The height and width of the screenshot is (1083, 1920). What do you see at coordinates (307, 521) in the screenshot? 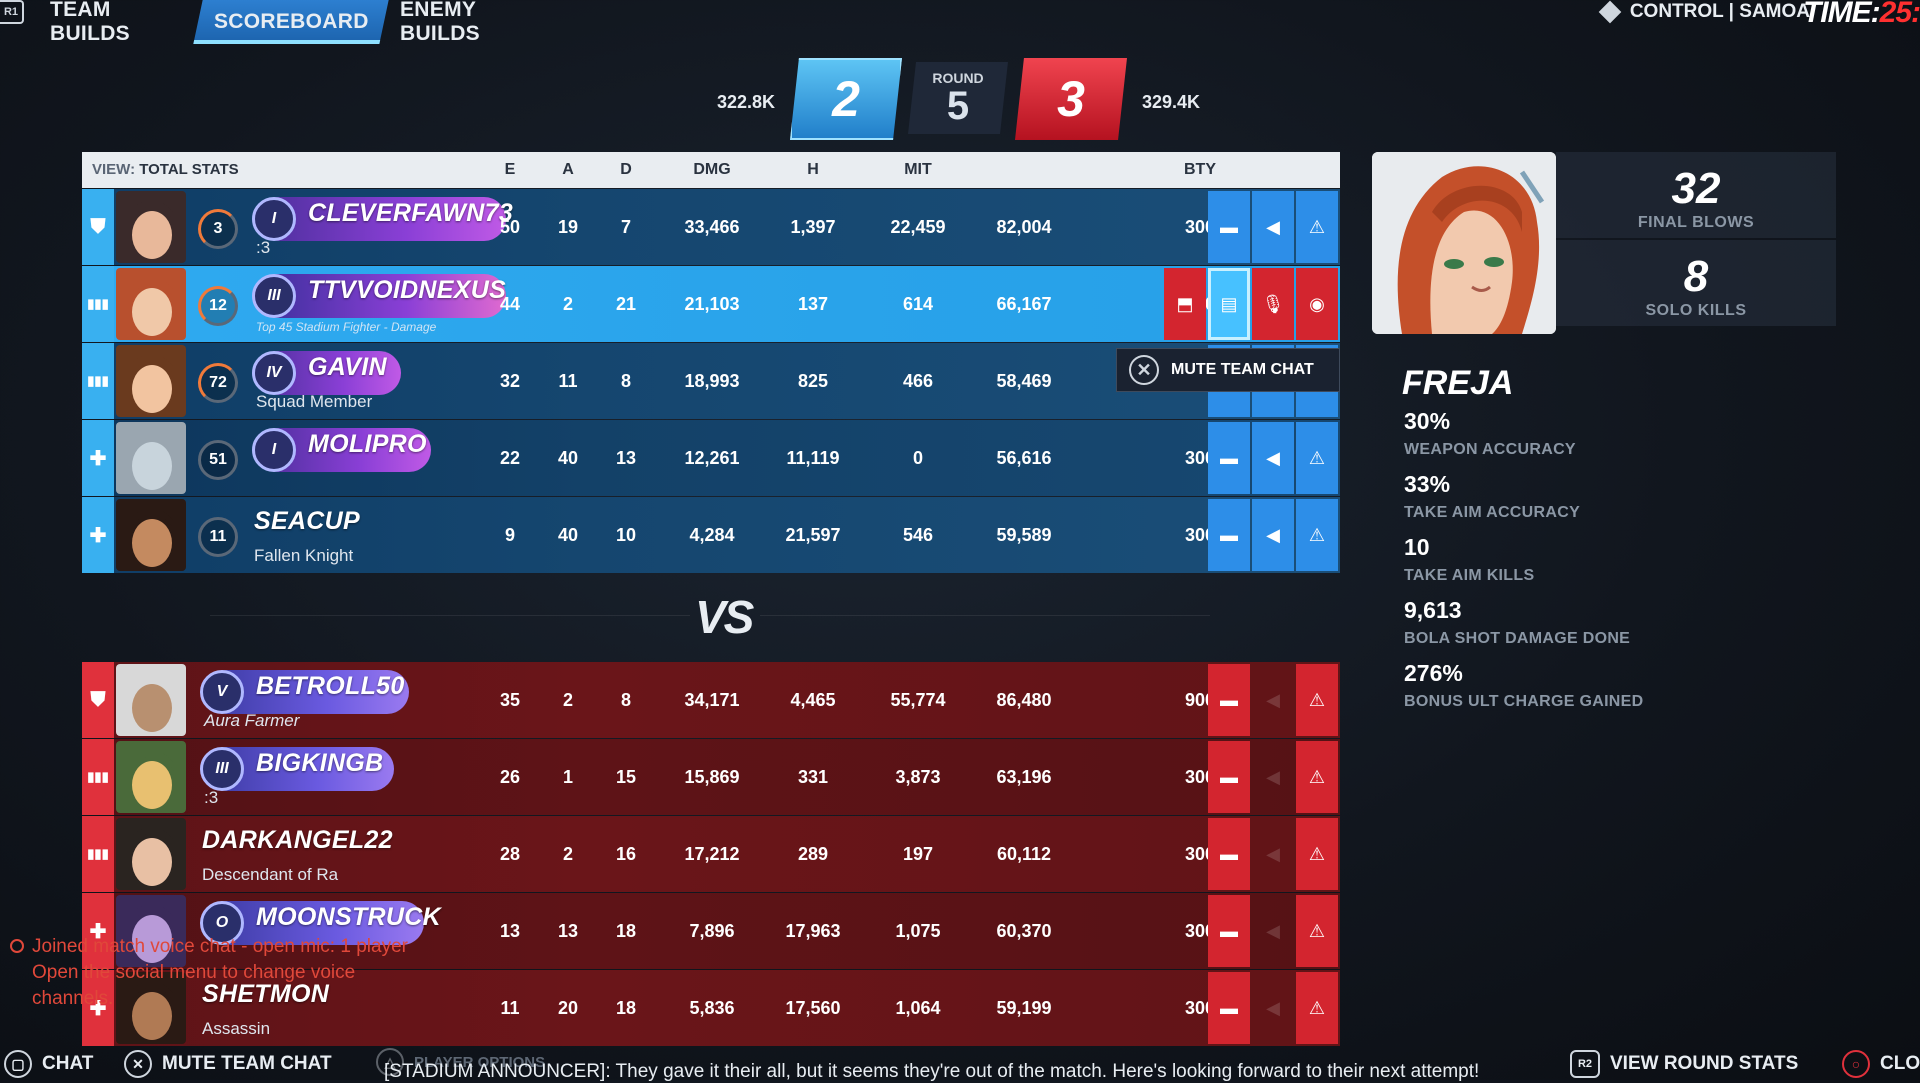
I see `player-name: SEACUP` at bounding box center [307, 521].